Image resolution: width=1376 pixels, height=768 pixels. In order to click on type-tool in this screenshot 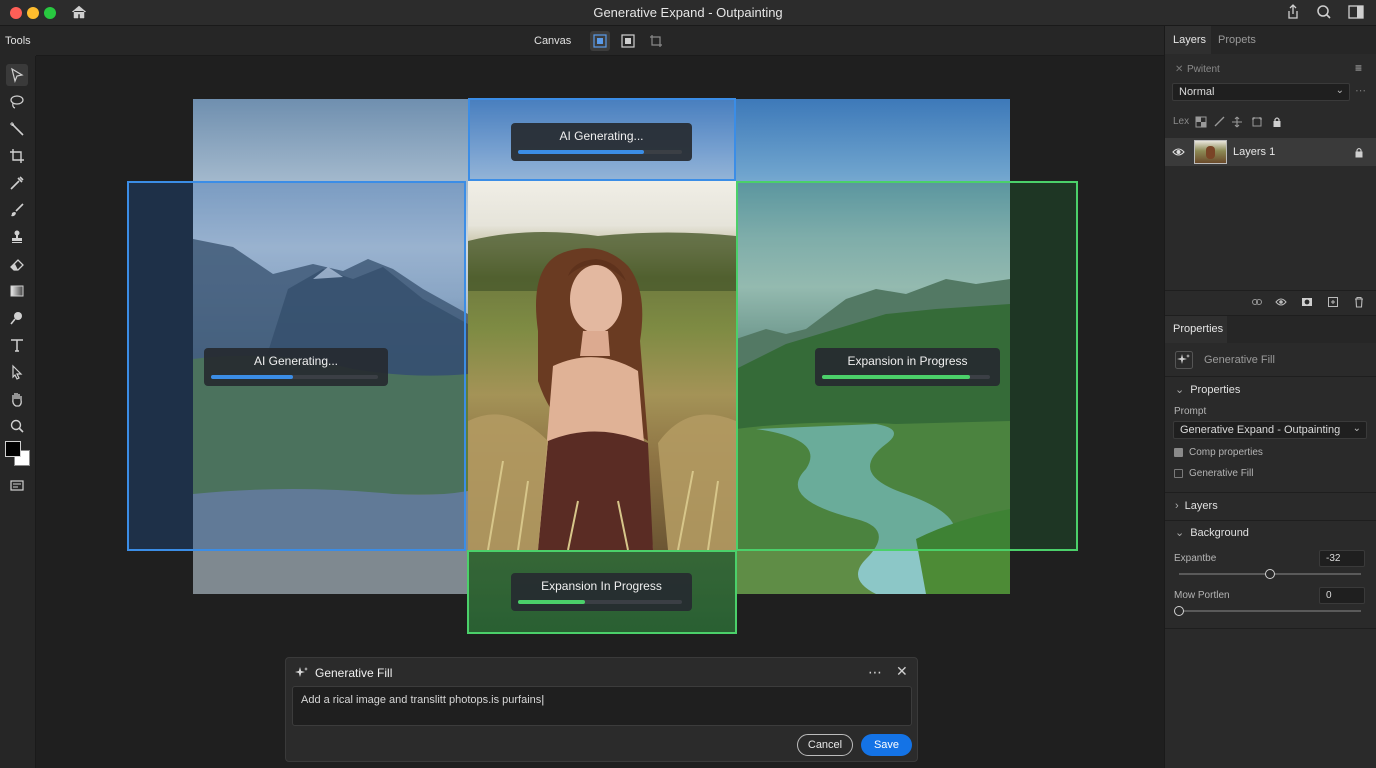, I will do `click(17, 345)`.